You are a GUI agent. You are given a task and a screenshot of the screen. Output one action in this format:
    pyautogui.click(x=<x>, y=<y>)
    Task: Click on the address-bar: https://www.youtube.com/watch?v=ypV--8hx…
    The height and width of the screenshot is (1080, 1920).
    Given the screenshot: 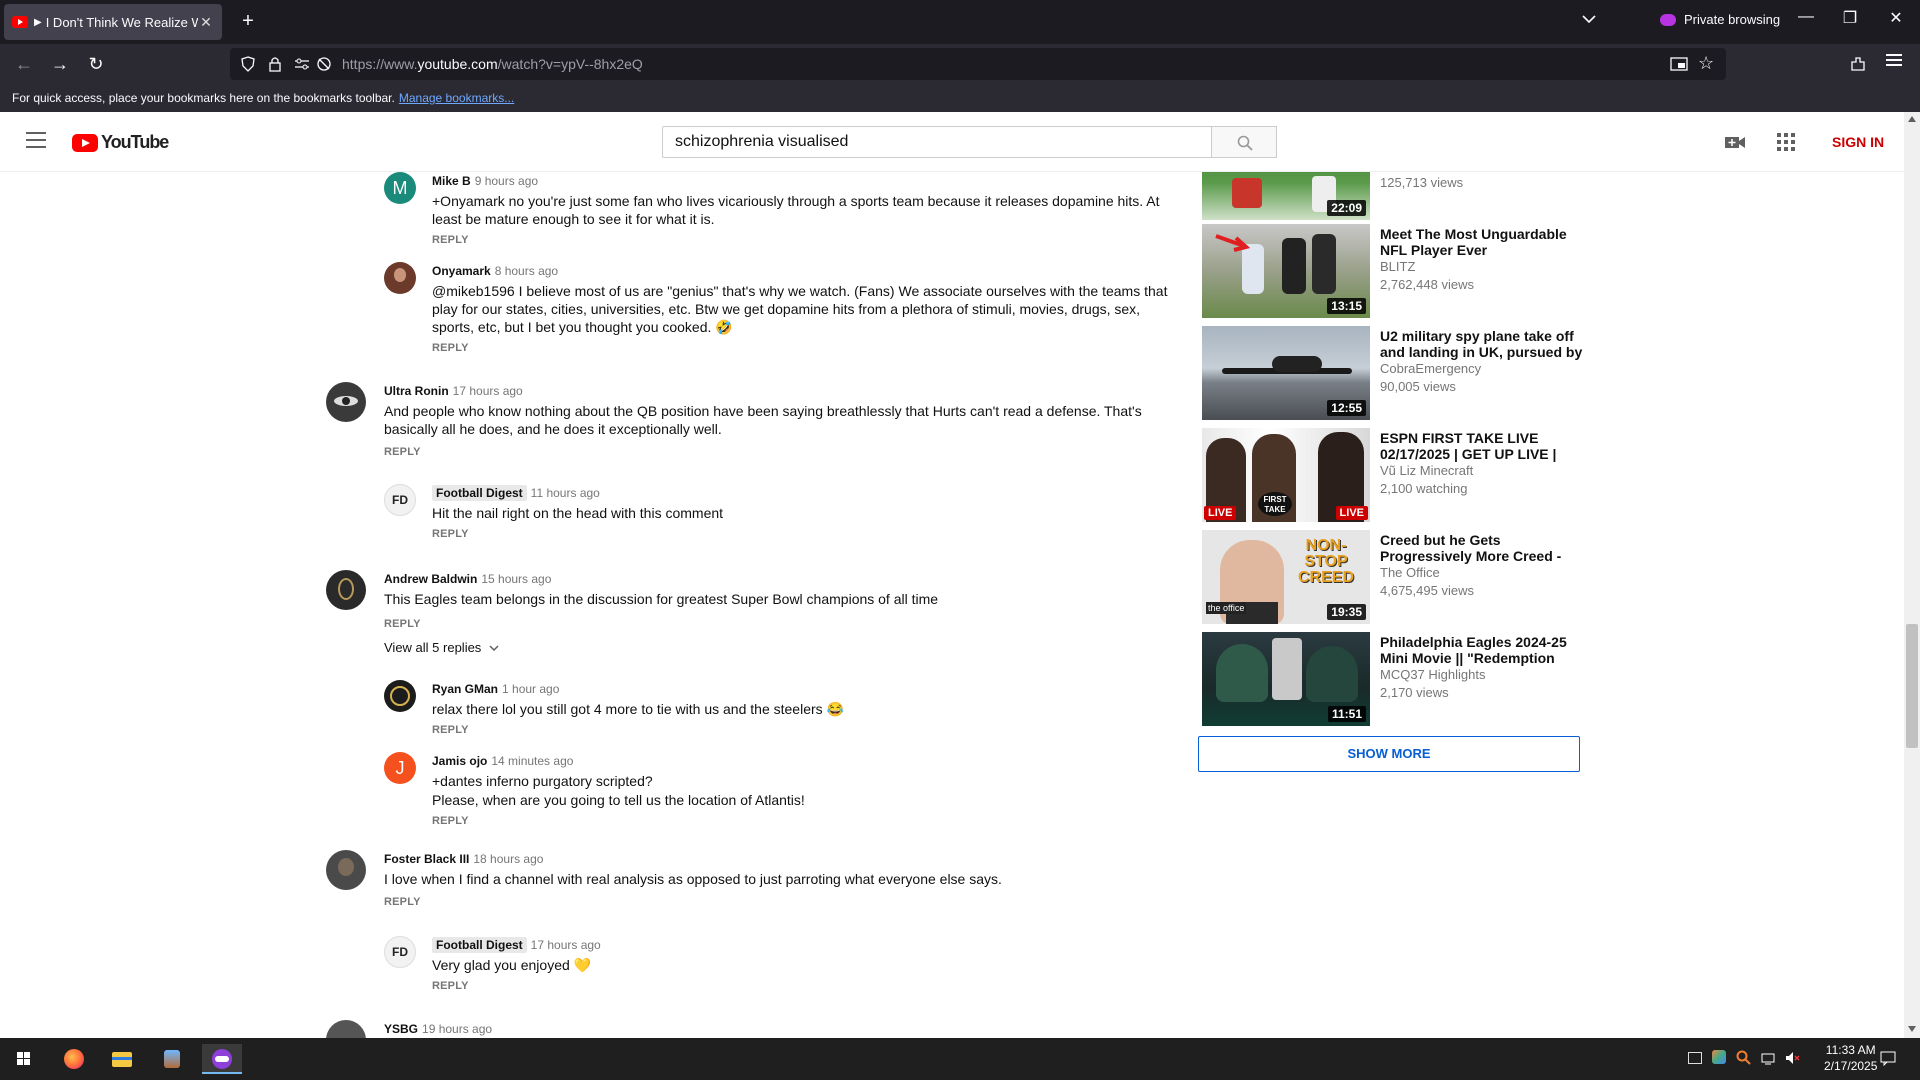 What is the action you would take?
    pyautogui.click(x=978, y=64)
    